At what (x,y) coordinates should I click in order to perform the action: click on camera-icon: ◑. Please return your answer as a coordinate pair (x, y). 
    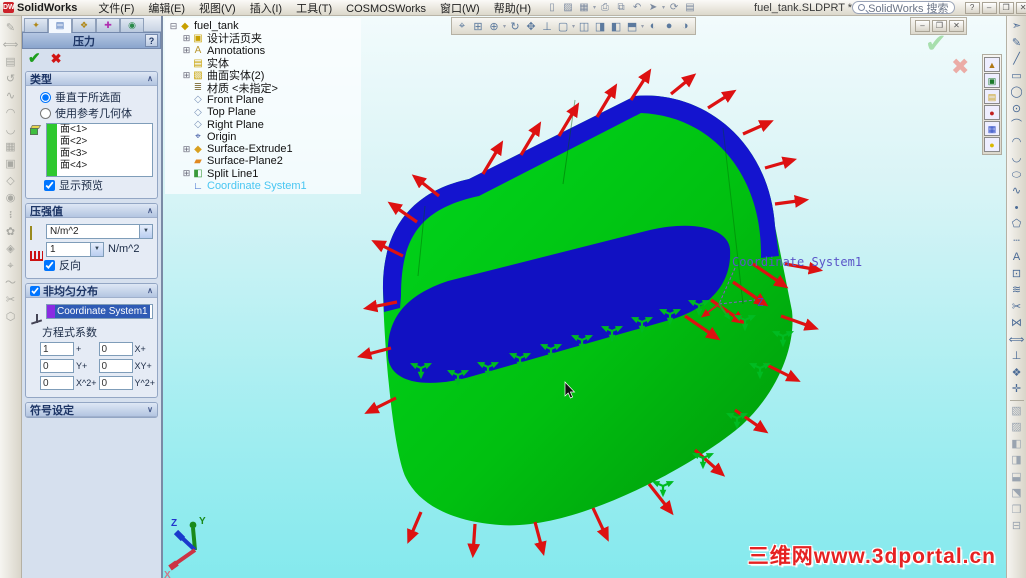
    Looking at the image, I should click on (685, 26).